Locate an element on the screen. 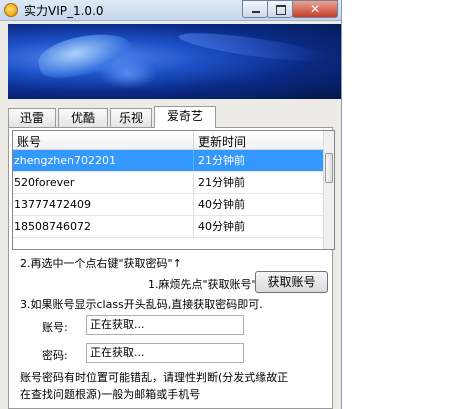 Image resolution: width=457 pixels, height=409 pixels. maximize-button is located at coordinates (280, 9).